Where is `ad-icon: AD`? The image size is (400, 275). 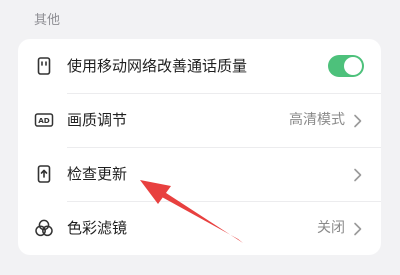 ad-icon: AD is located at coordinates (44, 120).